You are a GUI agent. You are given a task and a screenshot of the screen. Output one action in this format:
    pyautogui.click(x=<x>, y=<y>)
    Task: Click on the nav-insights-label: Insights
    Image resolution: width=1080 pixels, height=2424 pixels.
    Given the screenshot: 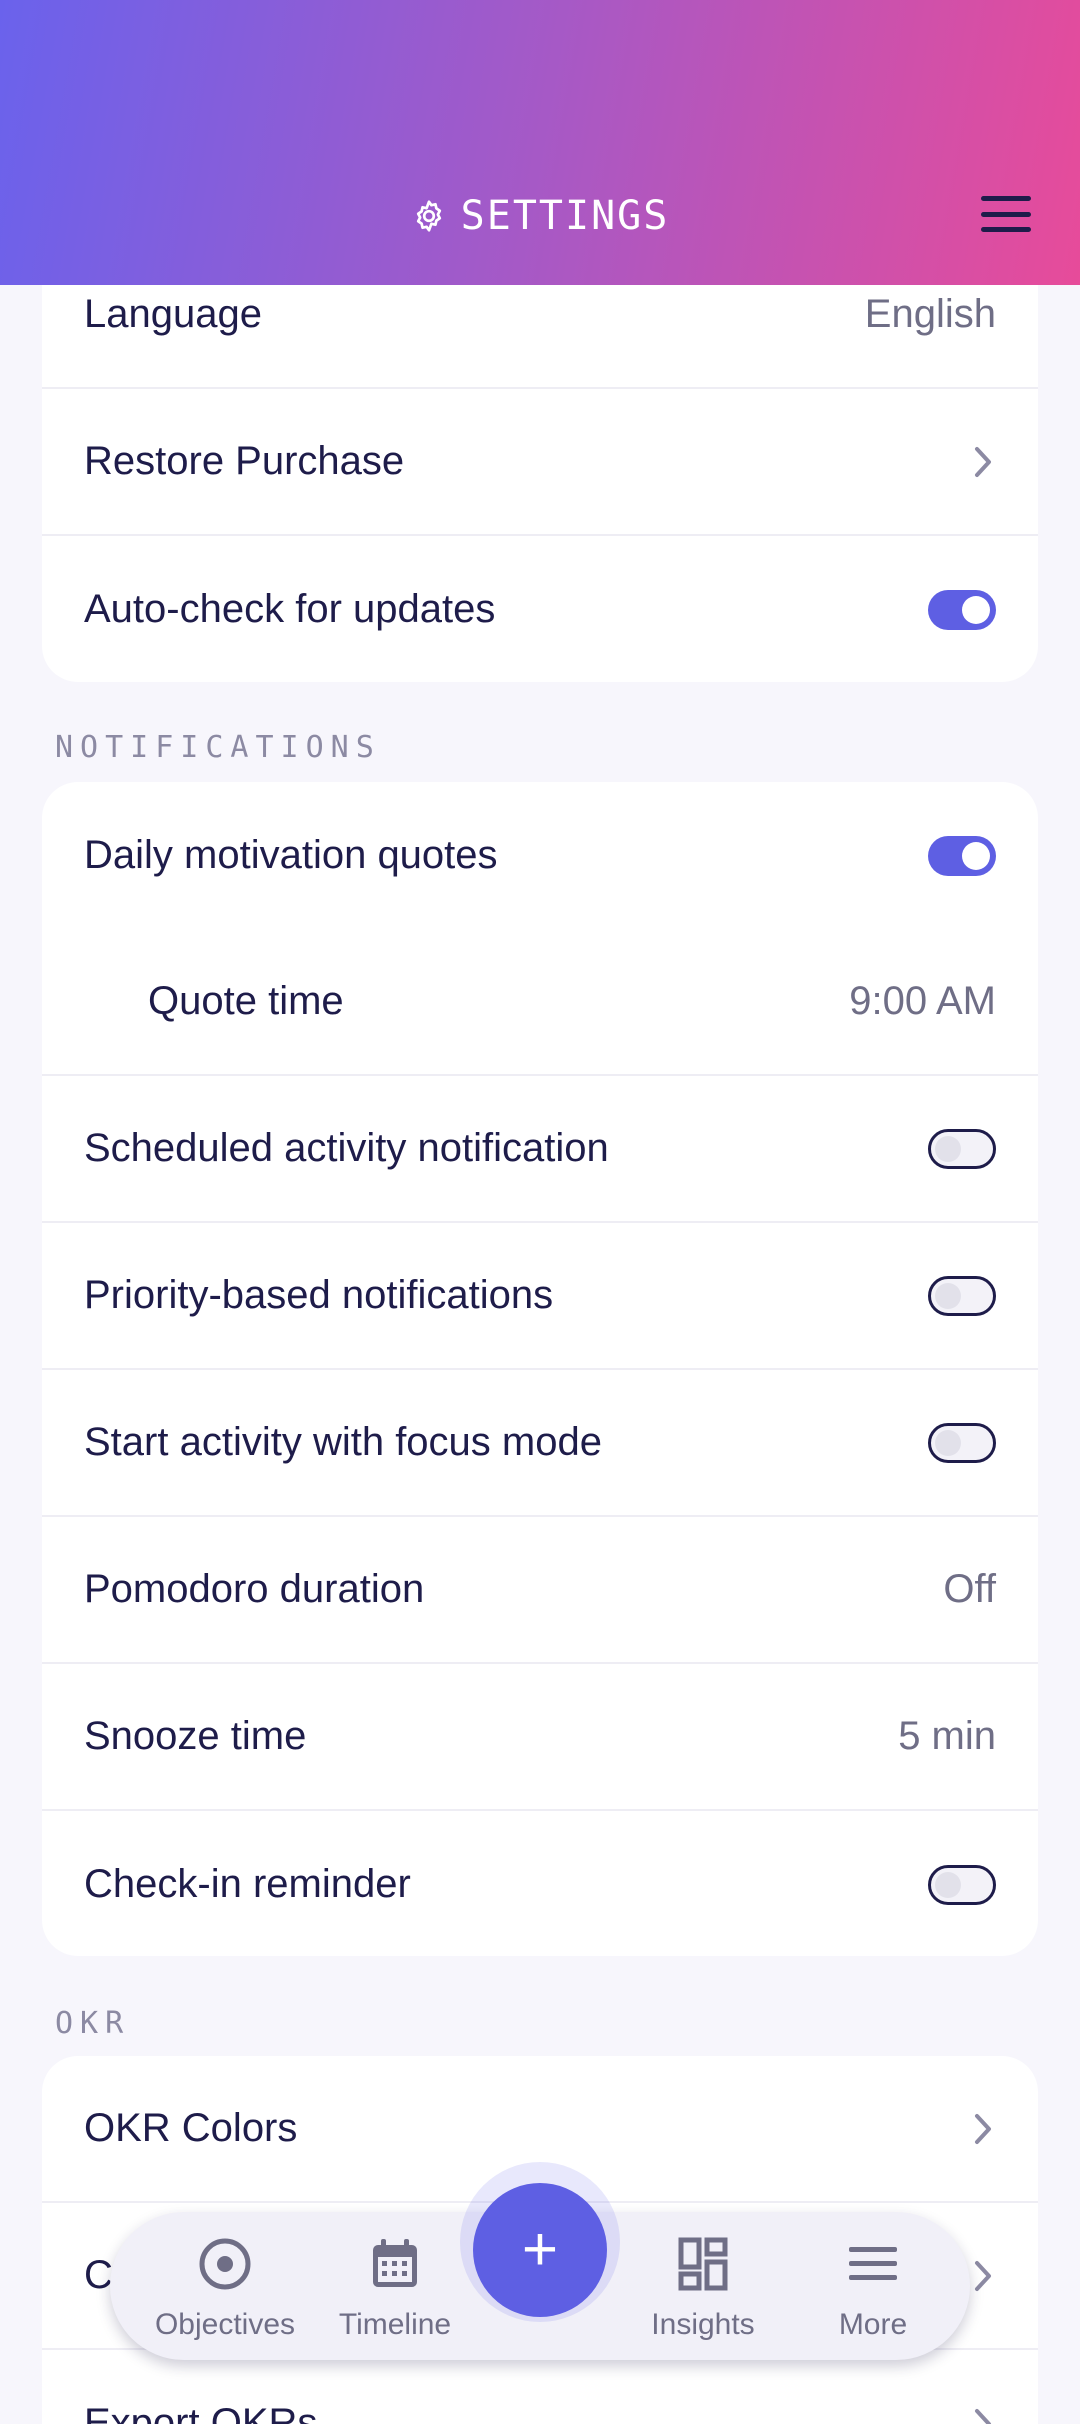 What is the action you would take?
    pyautogui.click(x=703, y=2324)
    